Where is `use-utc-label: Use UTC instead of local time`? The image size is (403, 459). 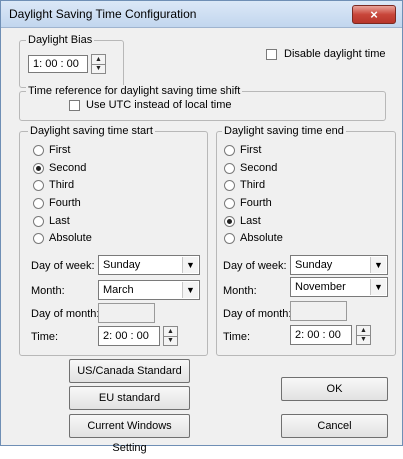 use-utc-label: Use UTC instead of local time is located at coordinates (159, 105).